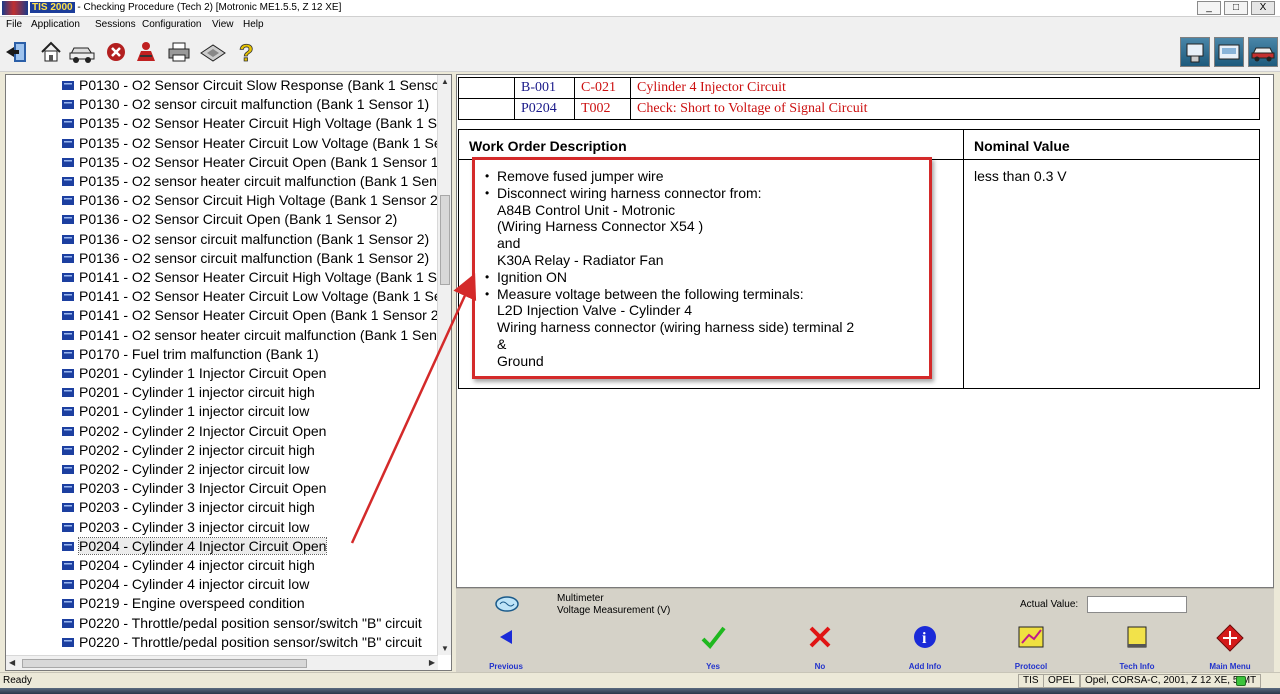 This screenshot has height=694, width=1280. Describe the element at coordinates (586, 209) in the screenshot. I see `work-step-detail: A84B Control Unit - Motronic` at that location.